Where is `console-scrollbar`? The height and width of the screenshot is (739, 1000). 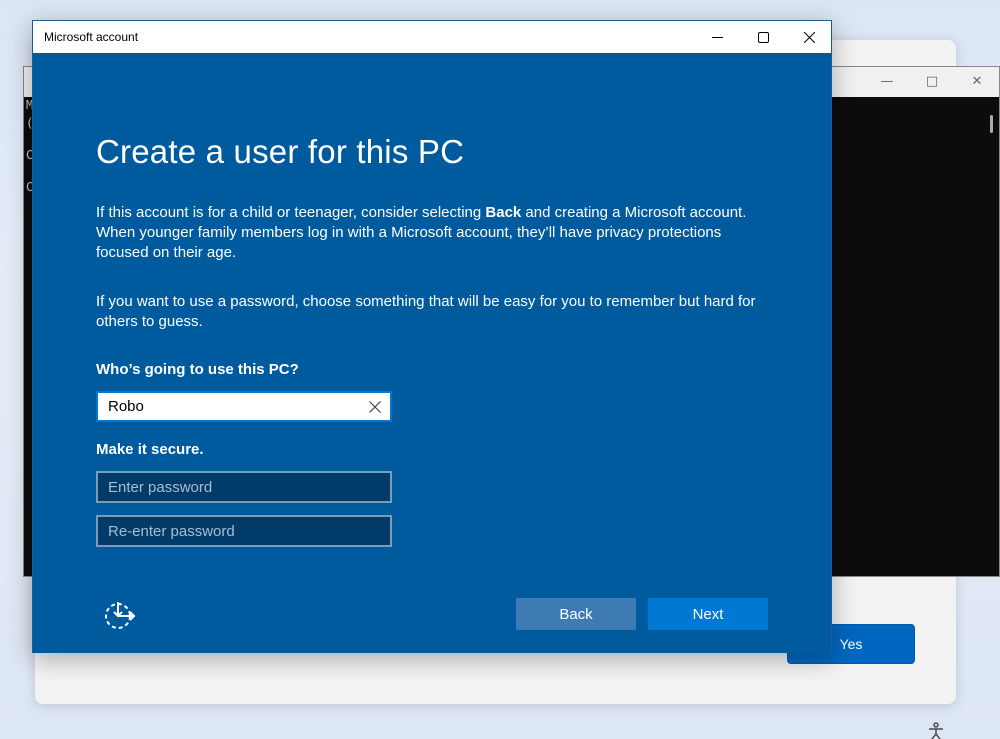 console-scrollbar is located at coordinates (991, 124).